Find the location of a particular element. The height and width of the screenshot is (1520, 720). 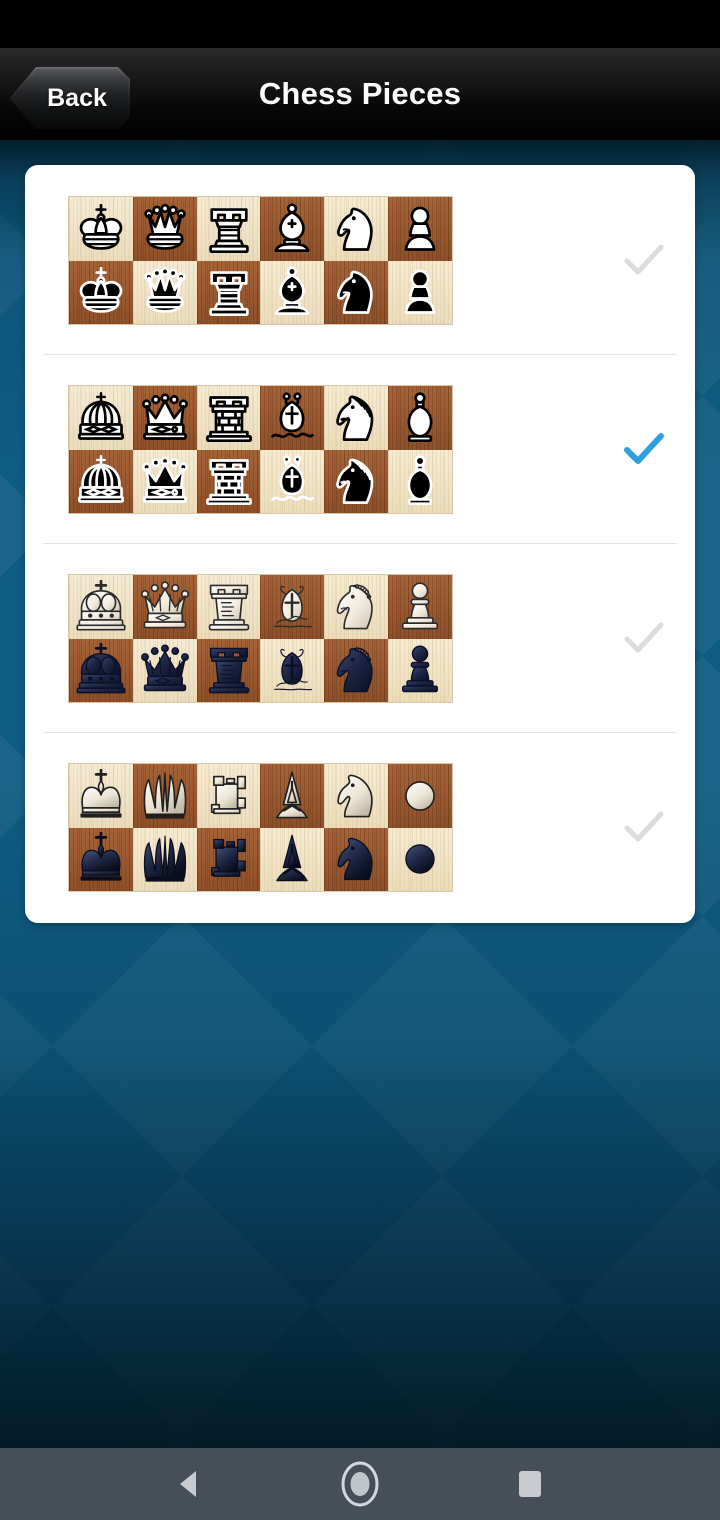

status-bar is located at coordinates (360, 24).